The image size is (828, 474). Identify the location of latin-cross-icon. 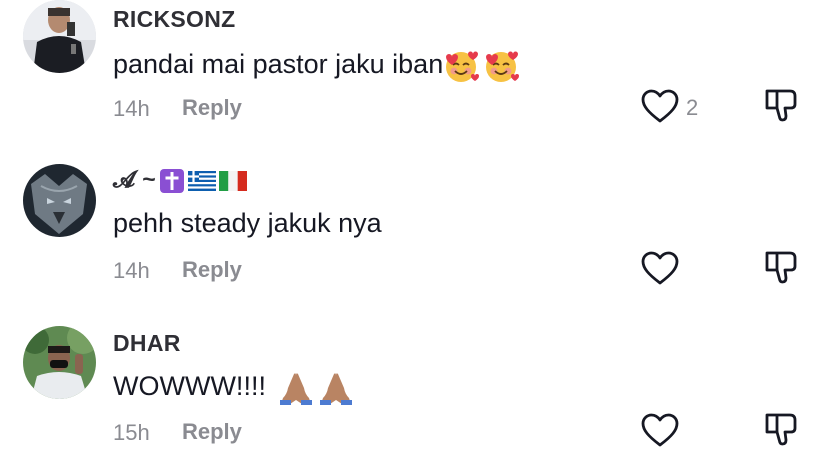
(171, 180).